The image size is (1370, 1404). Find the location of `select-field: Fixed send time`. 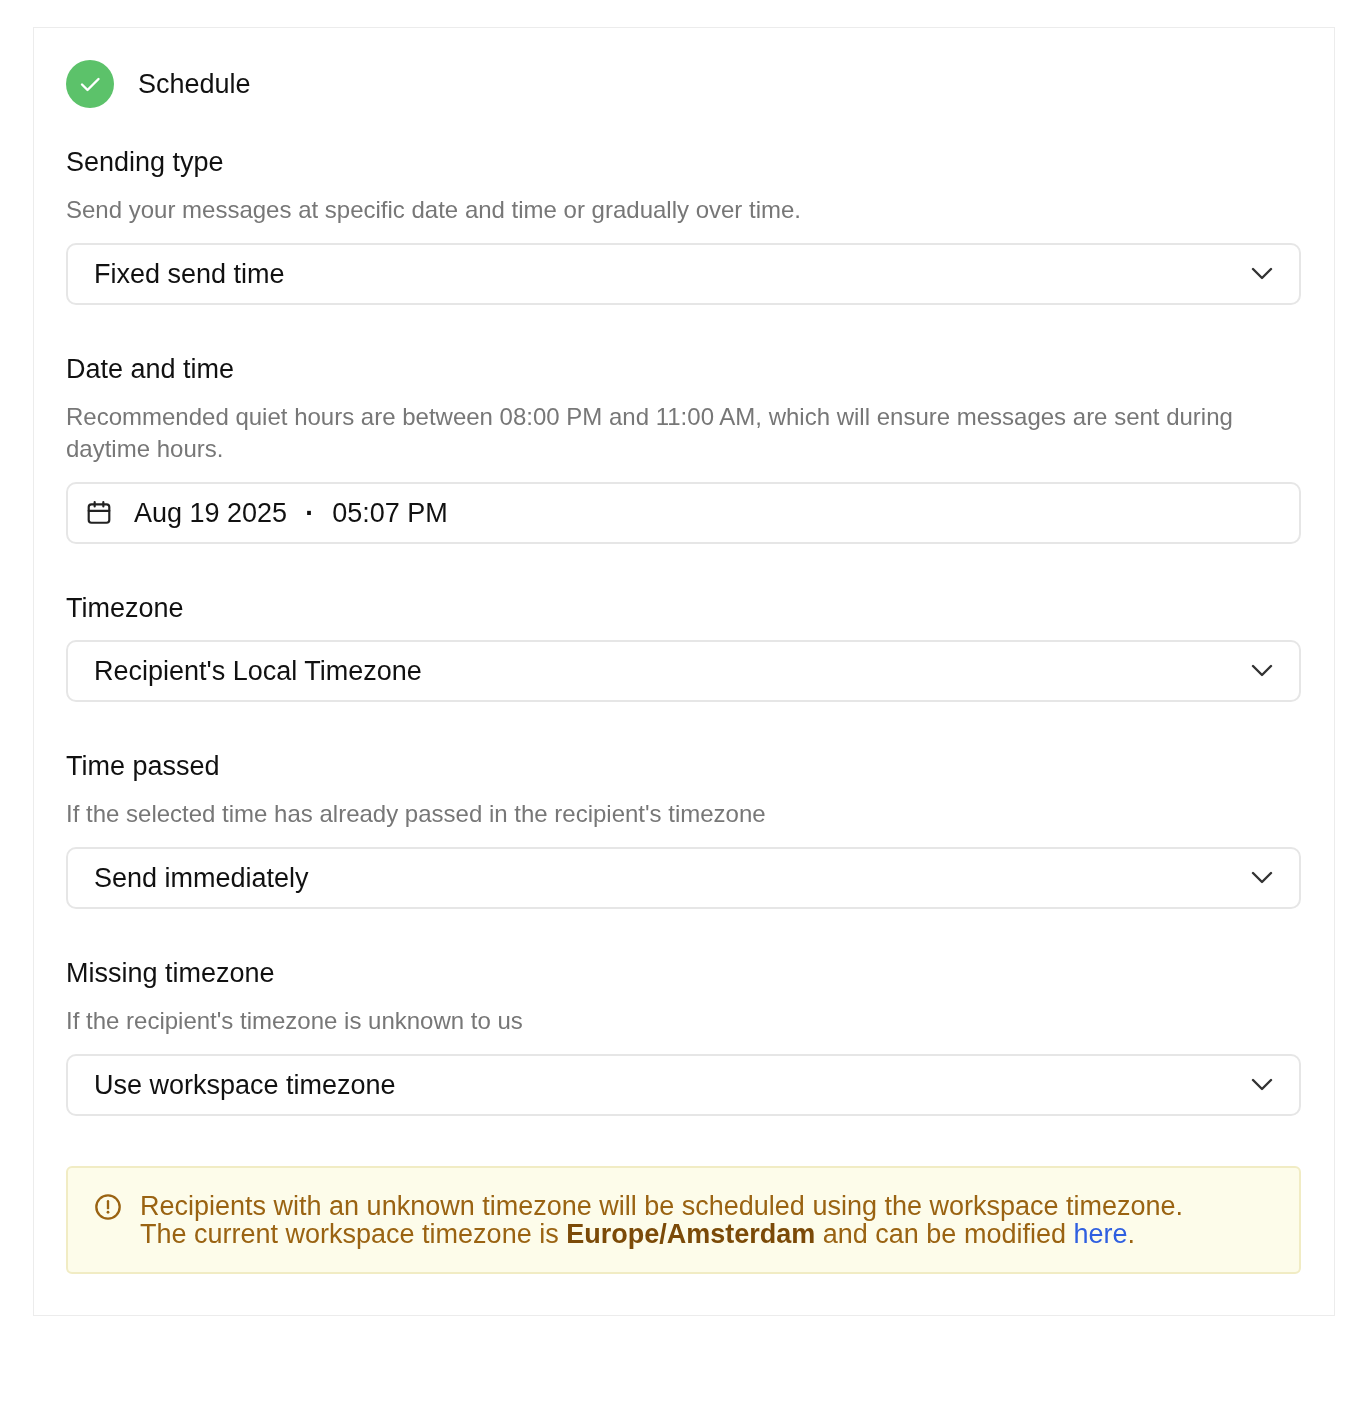

select-field: Fixed send time is located at coordinates (683, 274).